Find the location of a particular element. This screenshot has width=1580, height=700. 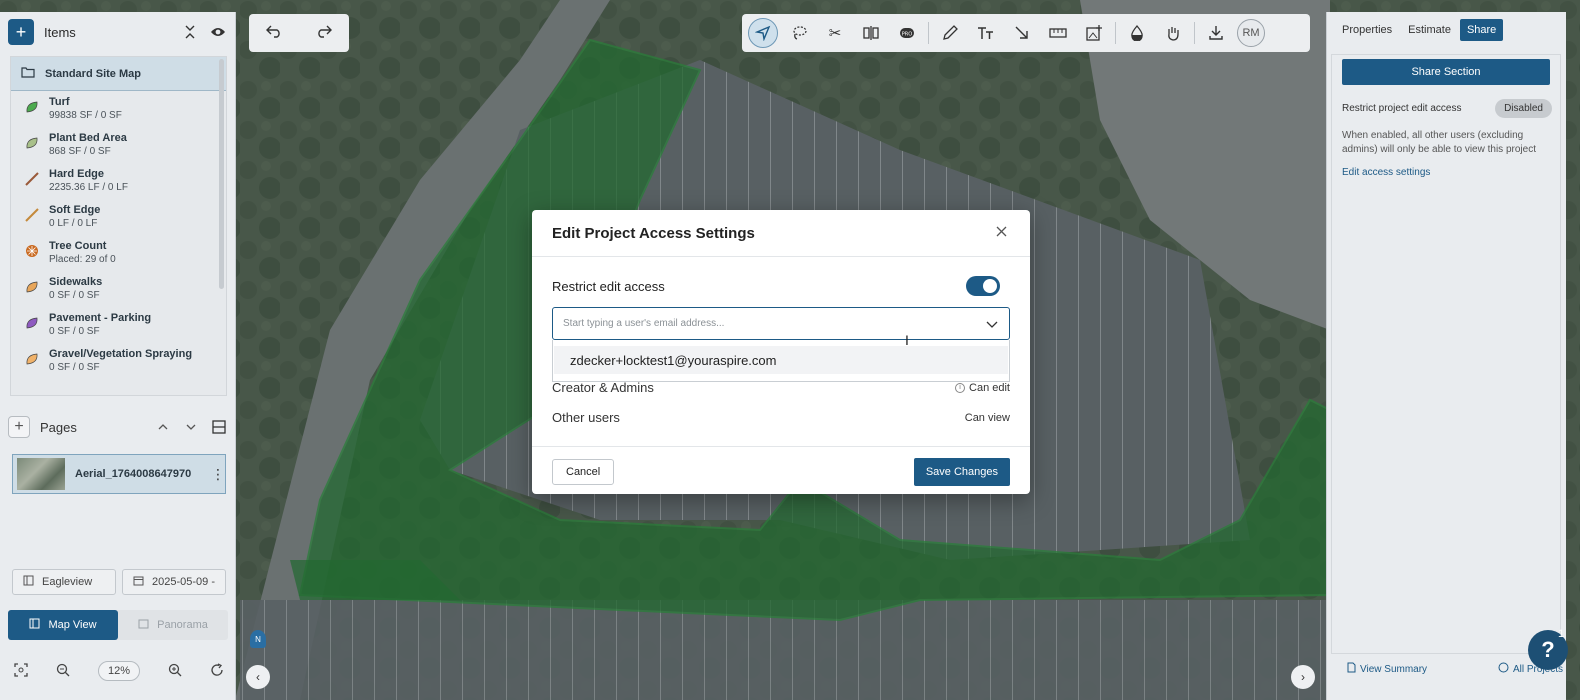

zoom-in-icon is located at coordinates (175, 671).